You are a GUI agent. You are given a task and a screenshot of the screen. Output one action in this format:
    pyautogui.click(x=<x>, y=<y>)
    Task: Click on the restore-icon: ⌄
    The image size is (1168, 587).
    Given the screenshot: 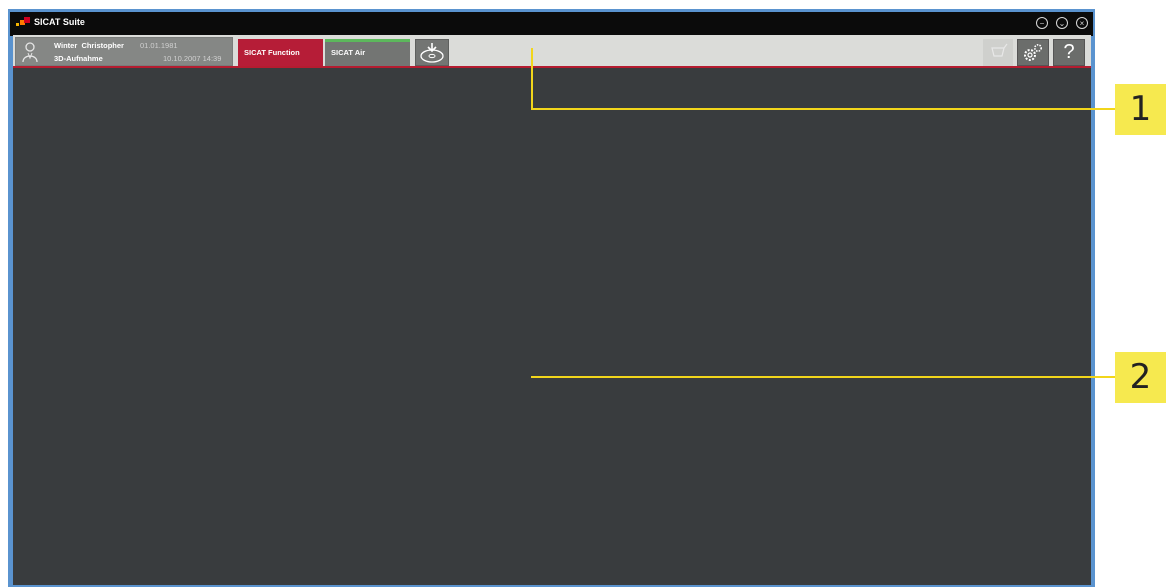 What is the action you would take?
    pyautogui.click(x=1062, y=23)
    